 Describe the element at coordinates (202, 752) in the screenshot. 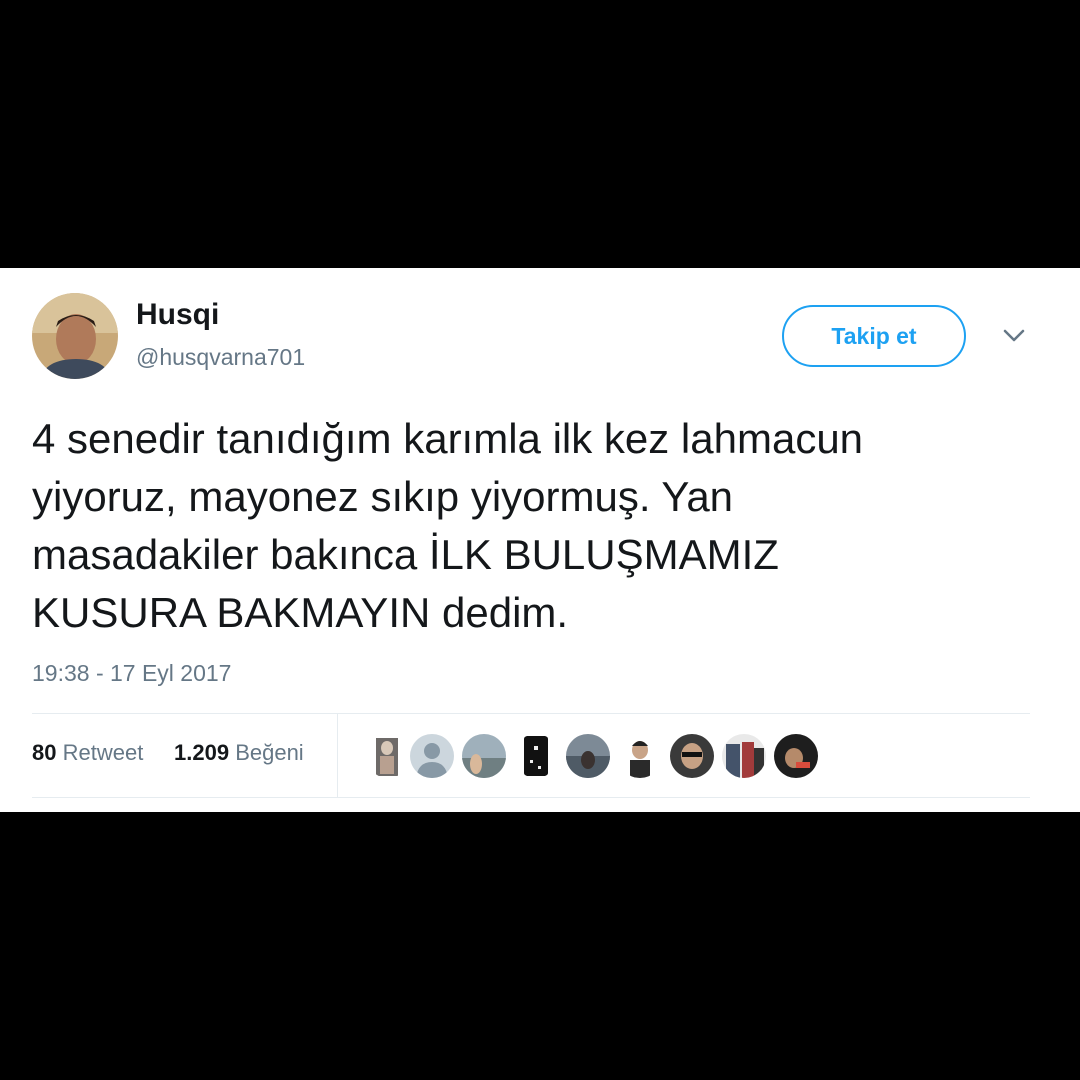

I see `like-count: 1.209` at that location.